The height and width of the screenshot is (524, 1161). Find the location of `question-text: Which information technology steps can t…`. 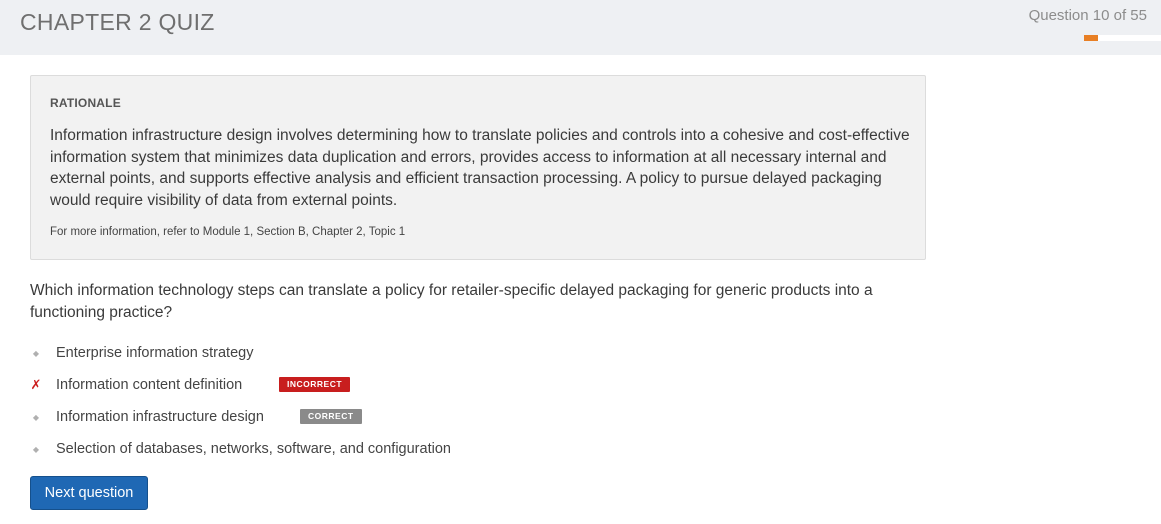

question-text: Which information technology steps can t… is located at coordinates (451, 301).